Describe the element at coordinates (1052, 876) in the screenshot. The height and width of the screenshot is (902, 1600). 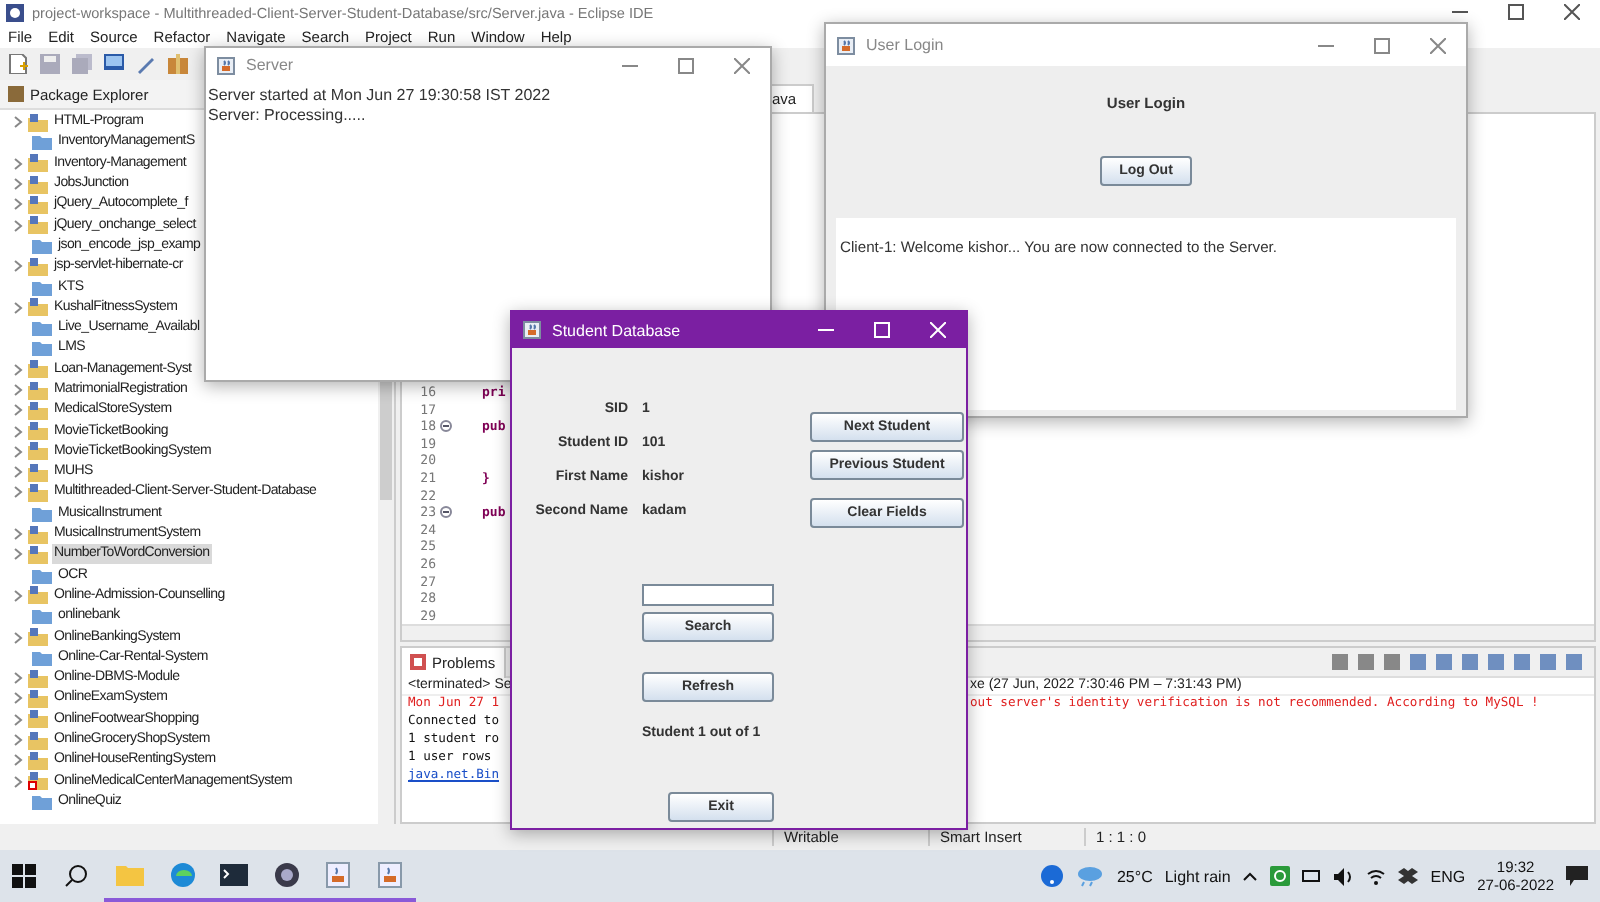
I see `help-icon` at that location.